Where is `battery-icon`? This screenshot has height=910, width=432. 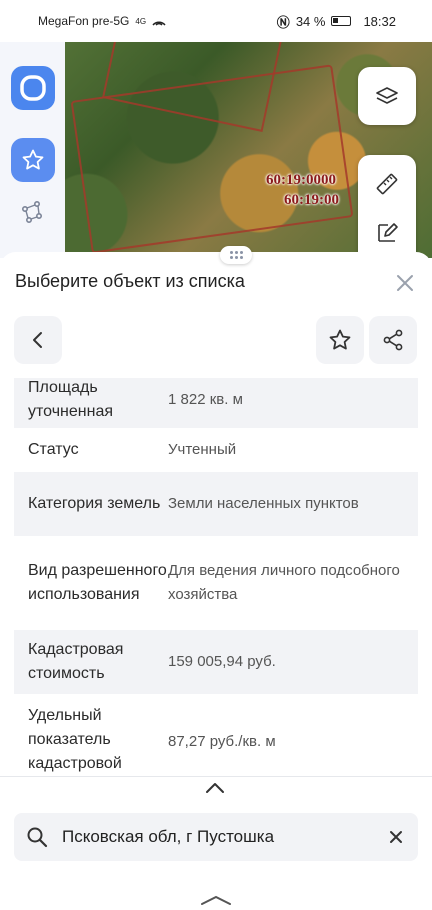
battery-icon is located at coordinates (341, 21).